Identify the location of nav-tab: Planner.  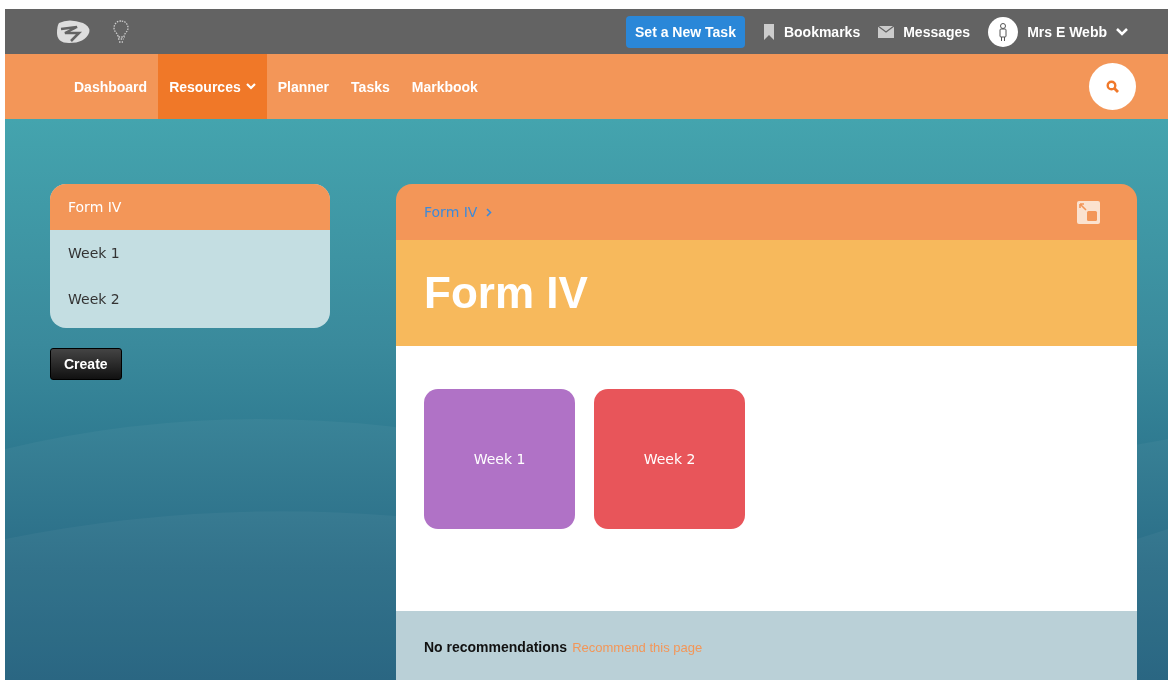
(303, 86).